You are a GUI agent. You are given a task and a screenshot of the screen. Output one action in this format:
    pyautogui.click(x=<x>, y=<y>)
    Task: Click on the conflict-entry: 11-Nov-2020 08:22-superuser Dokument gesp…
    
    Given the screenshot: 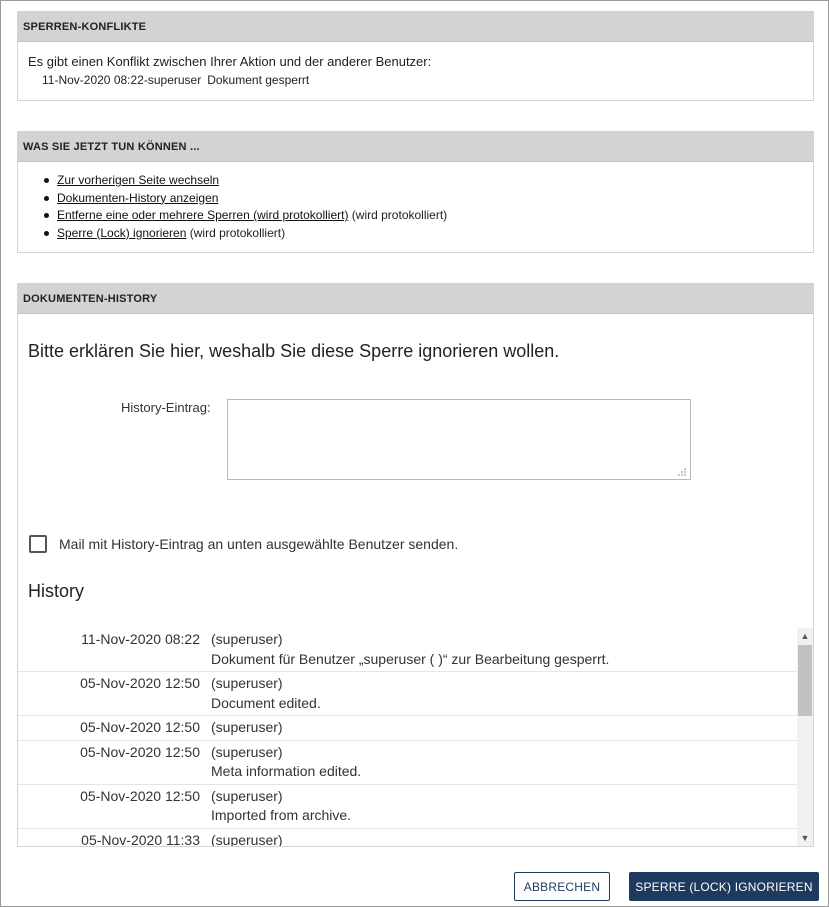 What is the action you would take?
    pyautogui.click(x=175, y=80)
    